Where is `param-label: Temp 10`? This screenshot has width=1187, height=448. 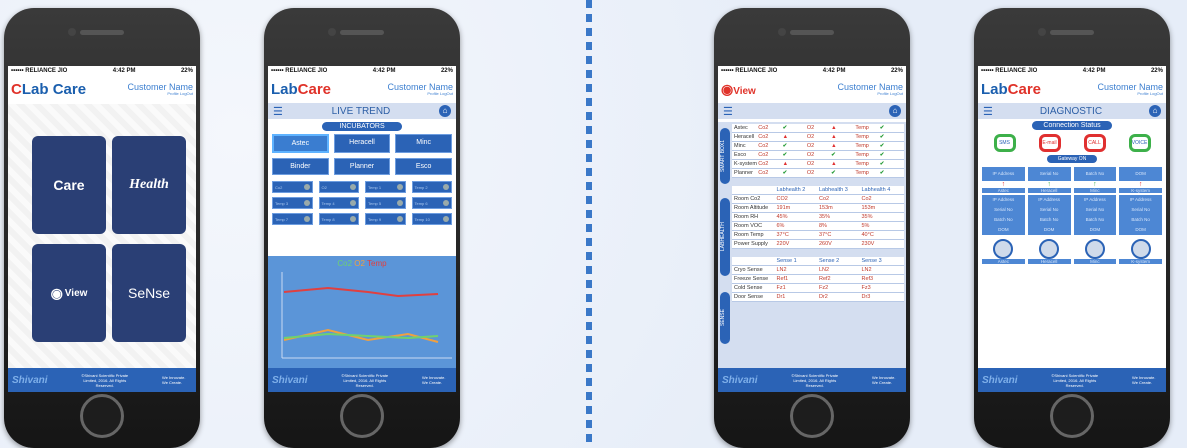
param-label: Temp 10 is located at coordinates (422, 219).